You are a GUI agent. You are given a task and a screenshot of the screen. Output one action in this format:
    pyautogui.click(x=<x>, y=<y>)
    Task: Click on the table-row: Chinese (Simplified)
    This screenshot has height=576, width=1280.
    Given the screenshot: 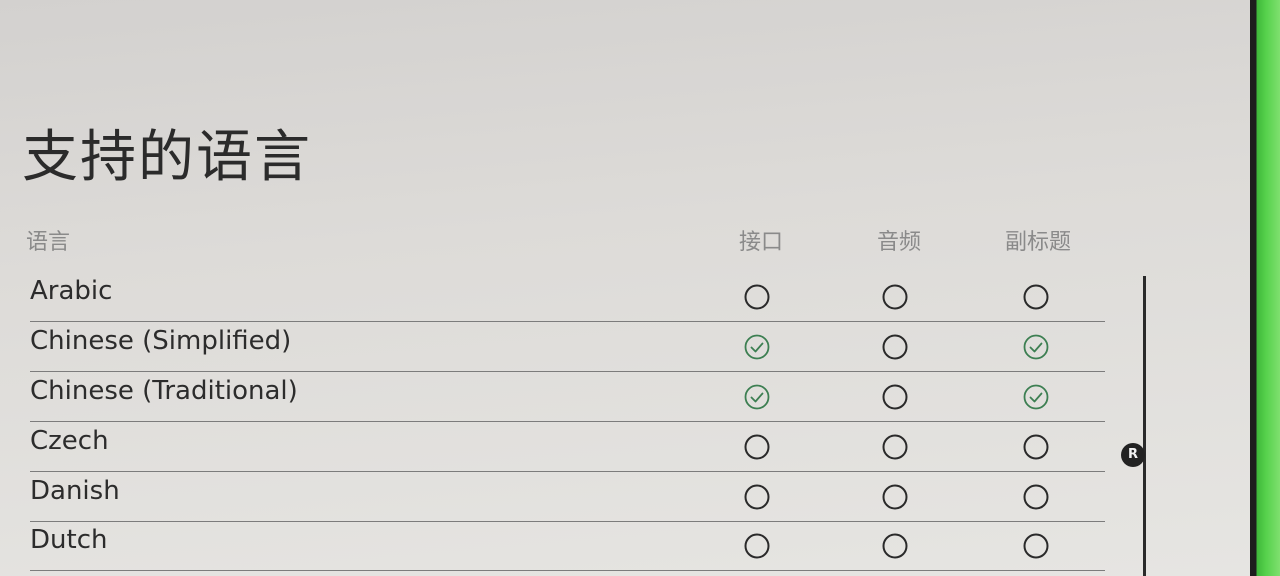 What is the action you would take?
    pyautogui.click(x=567, y=347)
    